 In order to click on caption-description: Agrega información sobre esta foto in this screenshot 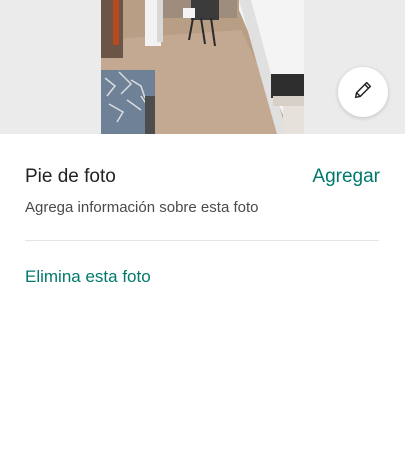, I will do `click(142, 207)`.